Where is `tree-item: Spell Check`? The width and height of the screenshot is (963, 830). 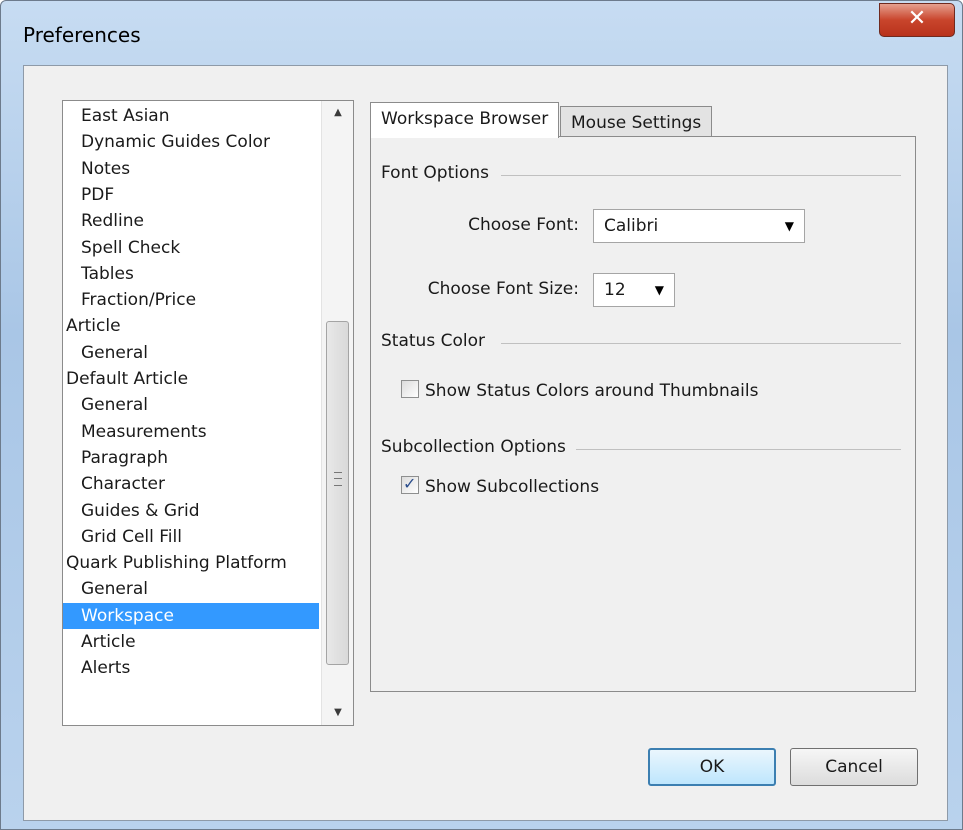
tree-item: Spell Check is located at coordinates (121, 248).